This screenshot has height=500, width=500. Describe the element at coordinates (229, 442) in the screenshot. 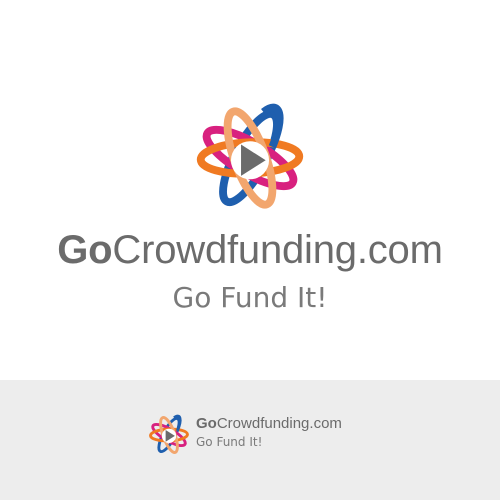

I see `mini-tagline: Go Fund It!` at that location.